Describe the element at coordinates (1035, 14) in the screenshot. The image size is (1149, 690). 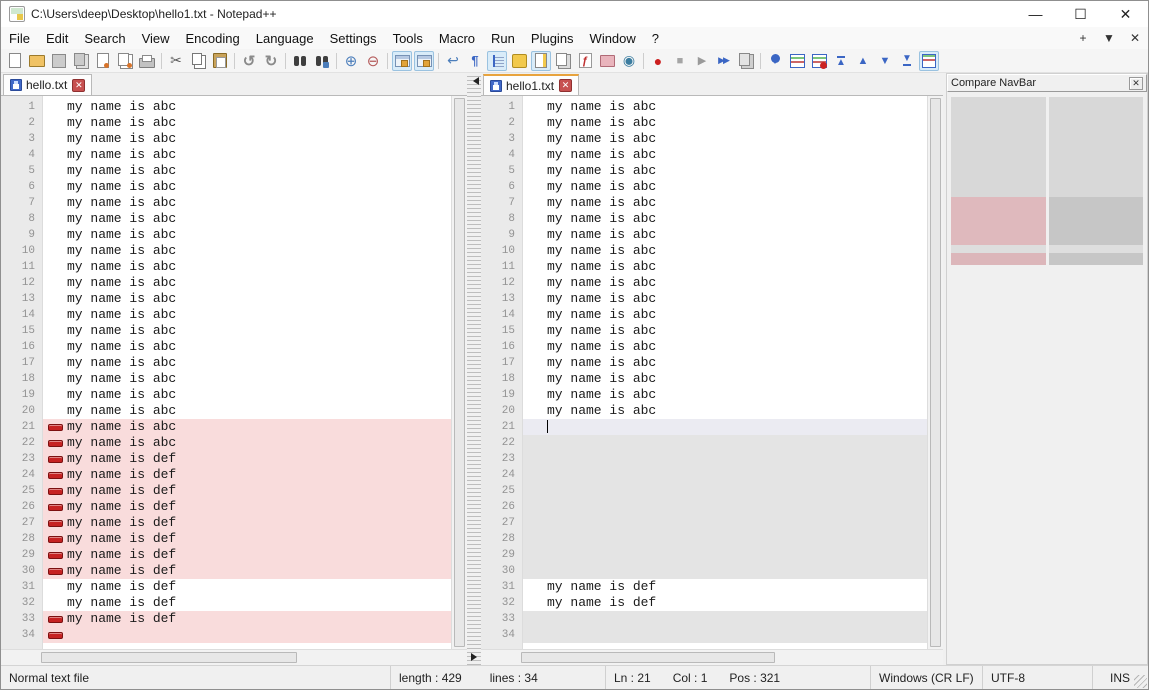
I see `minimize-button: —` at that location.